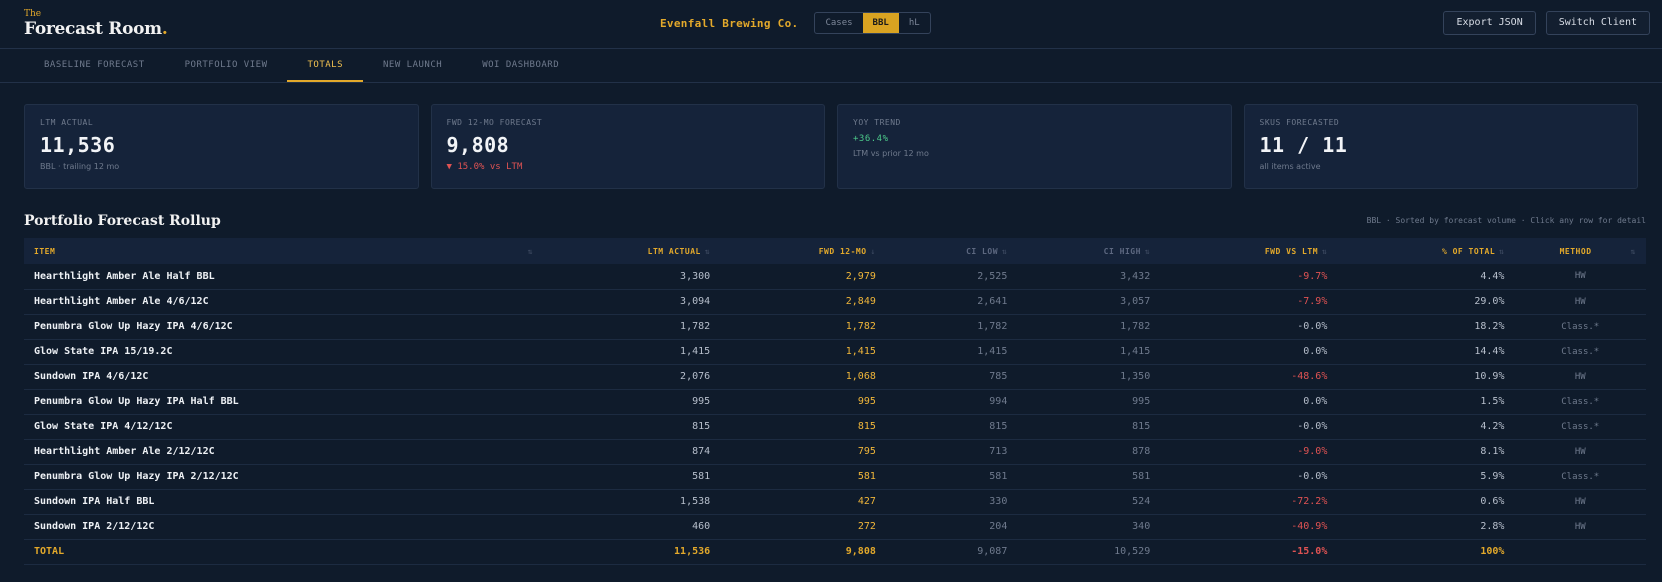  I want to click on cell-fwd-vs-ltm: -0.0%, so click(1249, 477).